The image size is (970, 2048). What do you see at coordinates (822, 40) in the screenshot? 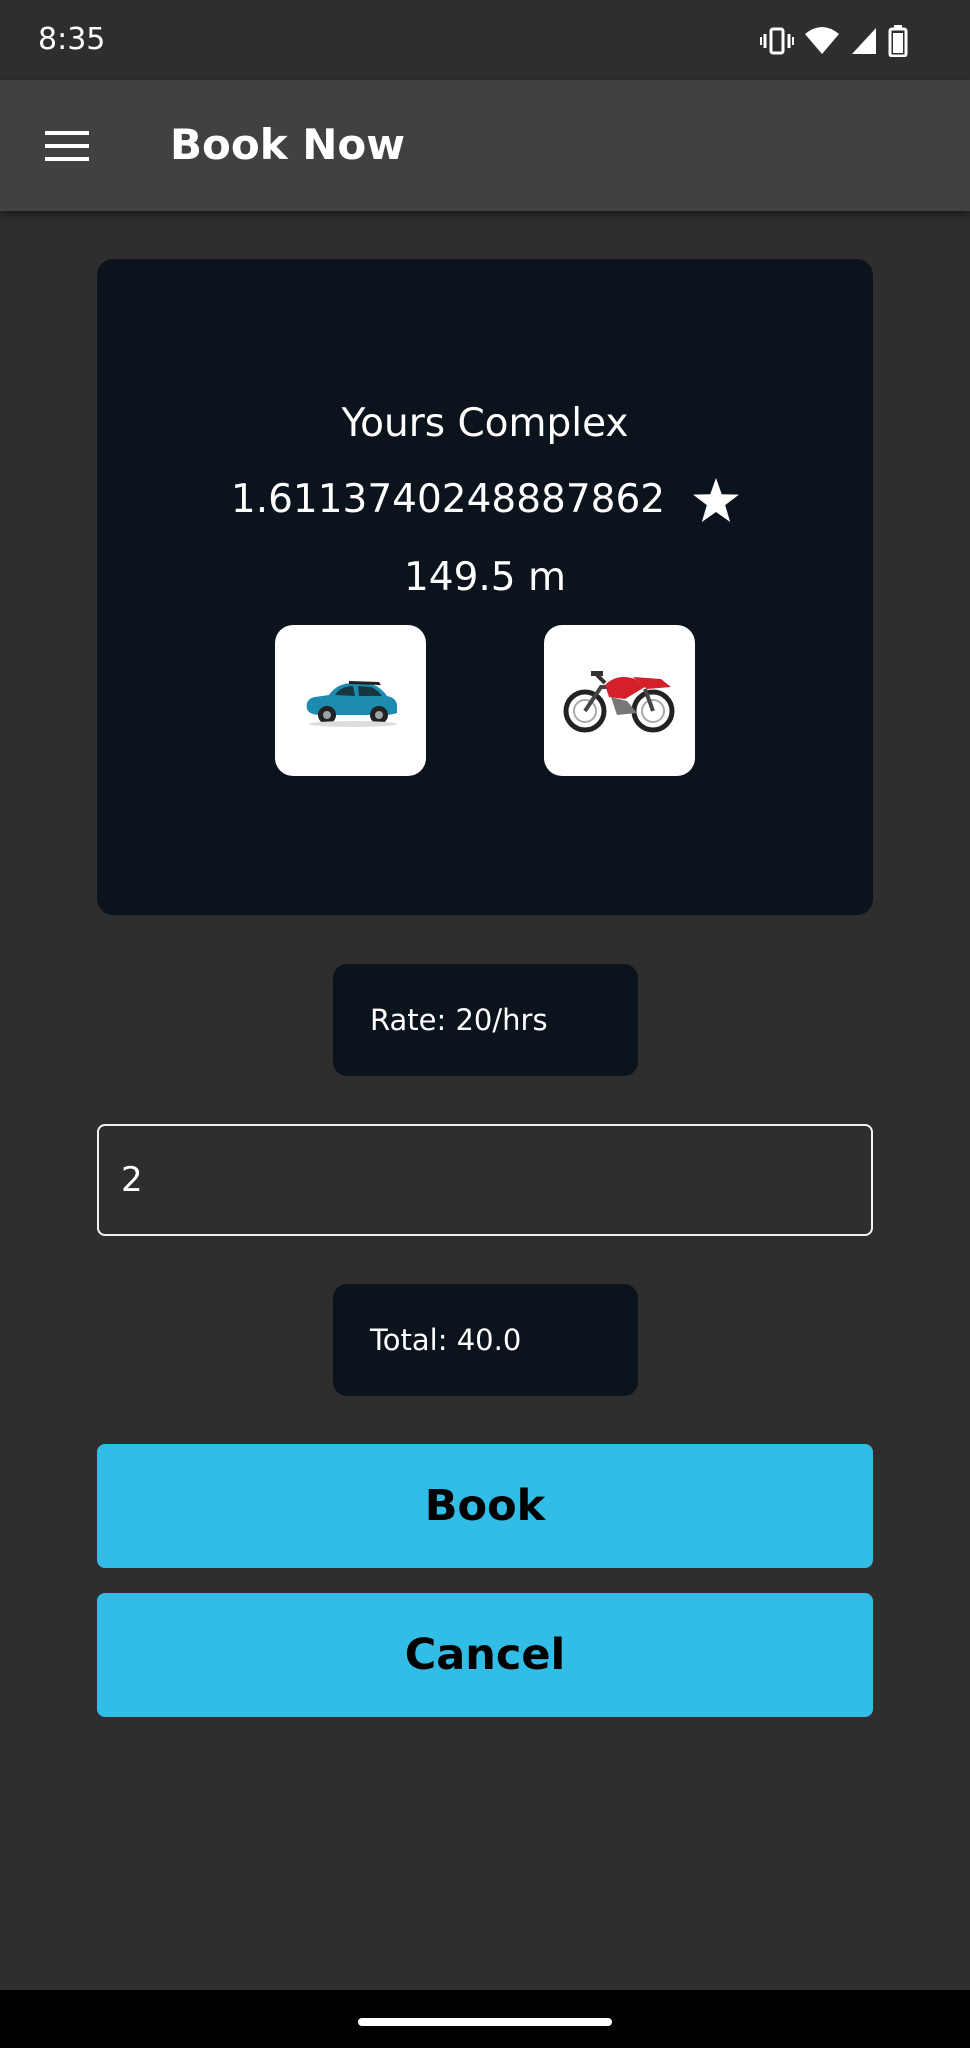
I see `wifi-icon` at bounding box center [822, 40].